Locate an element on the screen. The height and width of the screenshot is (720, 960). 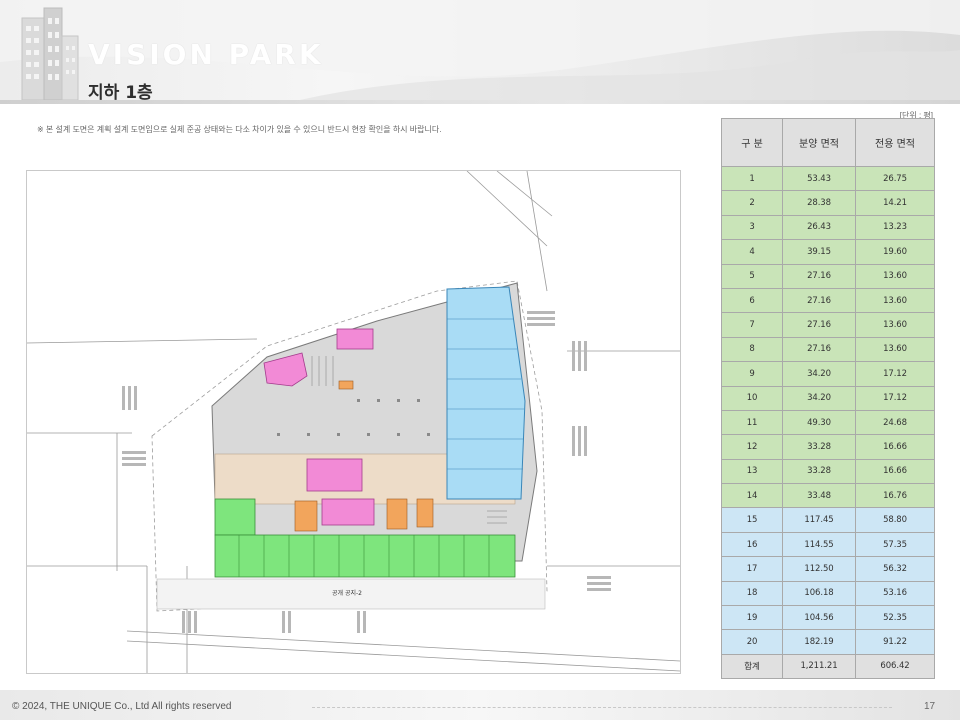
table-row: 3 26.43 13.23 is located at coordinates (828, 227).